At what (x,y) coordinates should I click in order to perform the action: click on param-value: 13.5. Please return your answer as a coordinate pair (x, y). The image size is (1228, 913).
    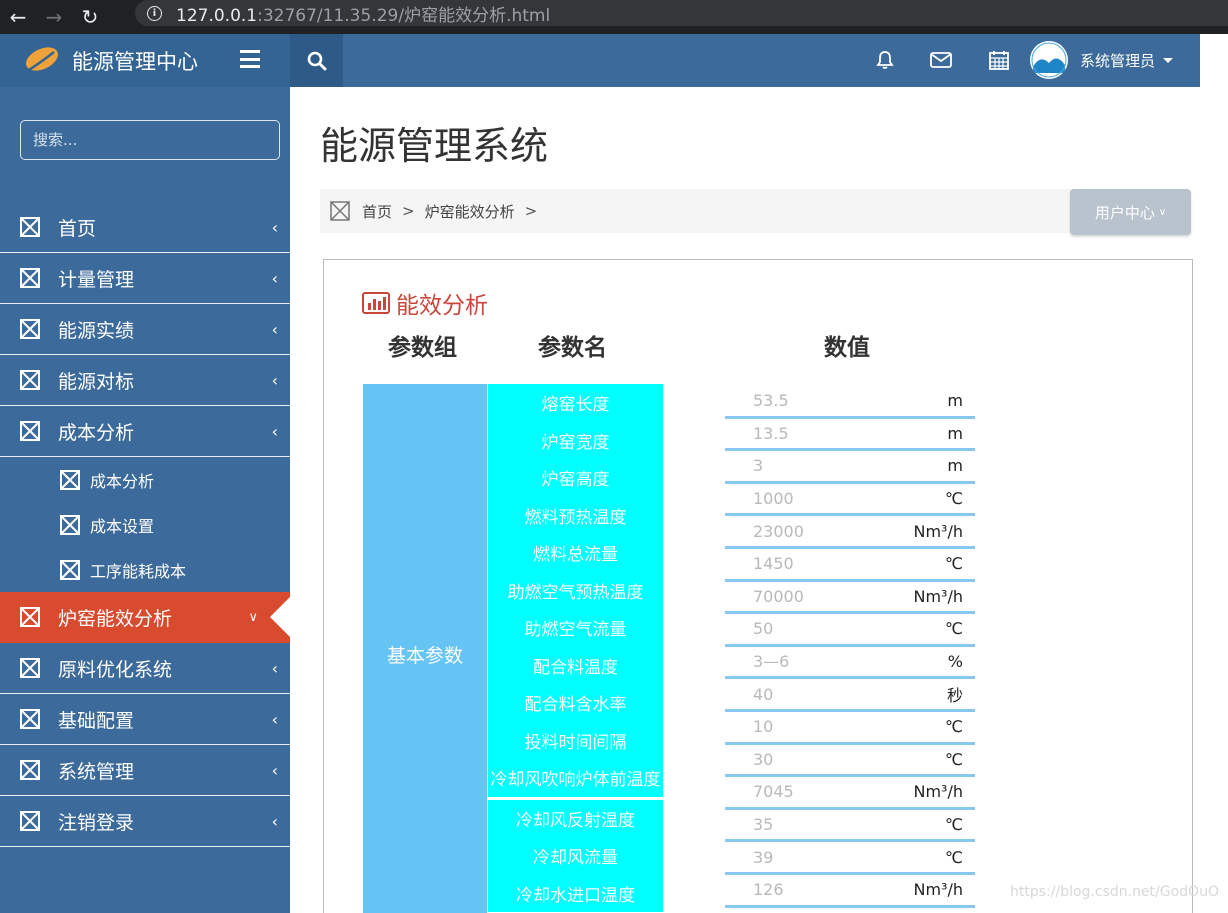
    Looking at the image, I should click on (771, 433).